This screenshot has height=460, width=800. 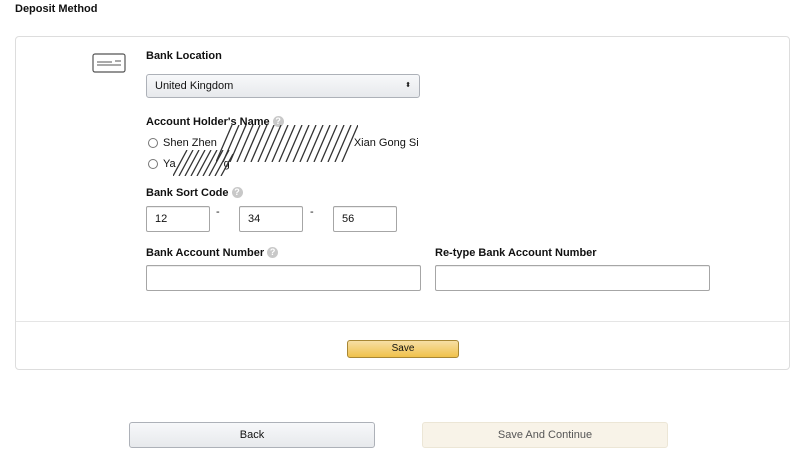 I want to click on bank-location-select: United Kingdom ⬍, so click(x=283, y=86).